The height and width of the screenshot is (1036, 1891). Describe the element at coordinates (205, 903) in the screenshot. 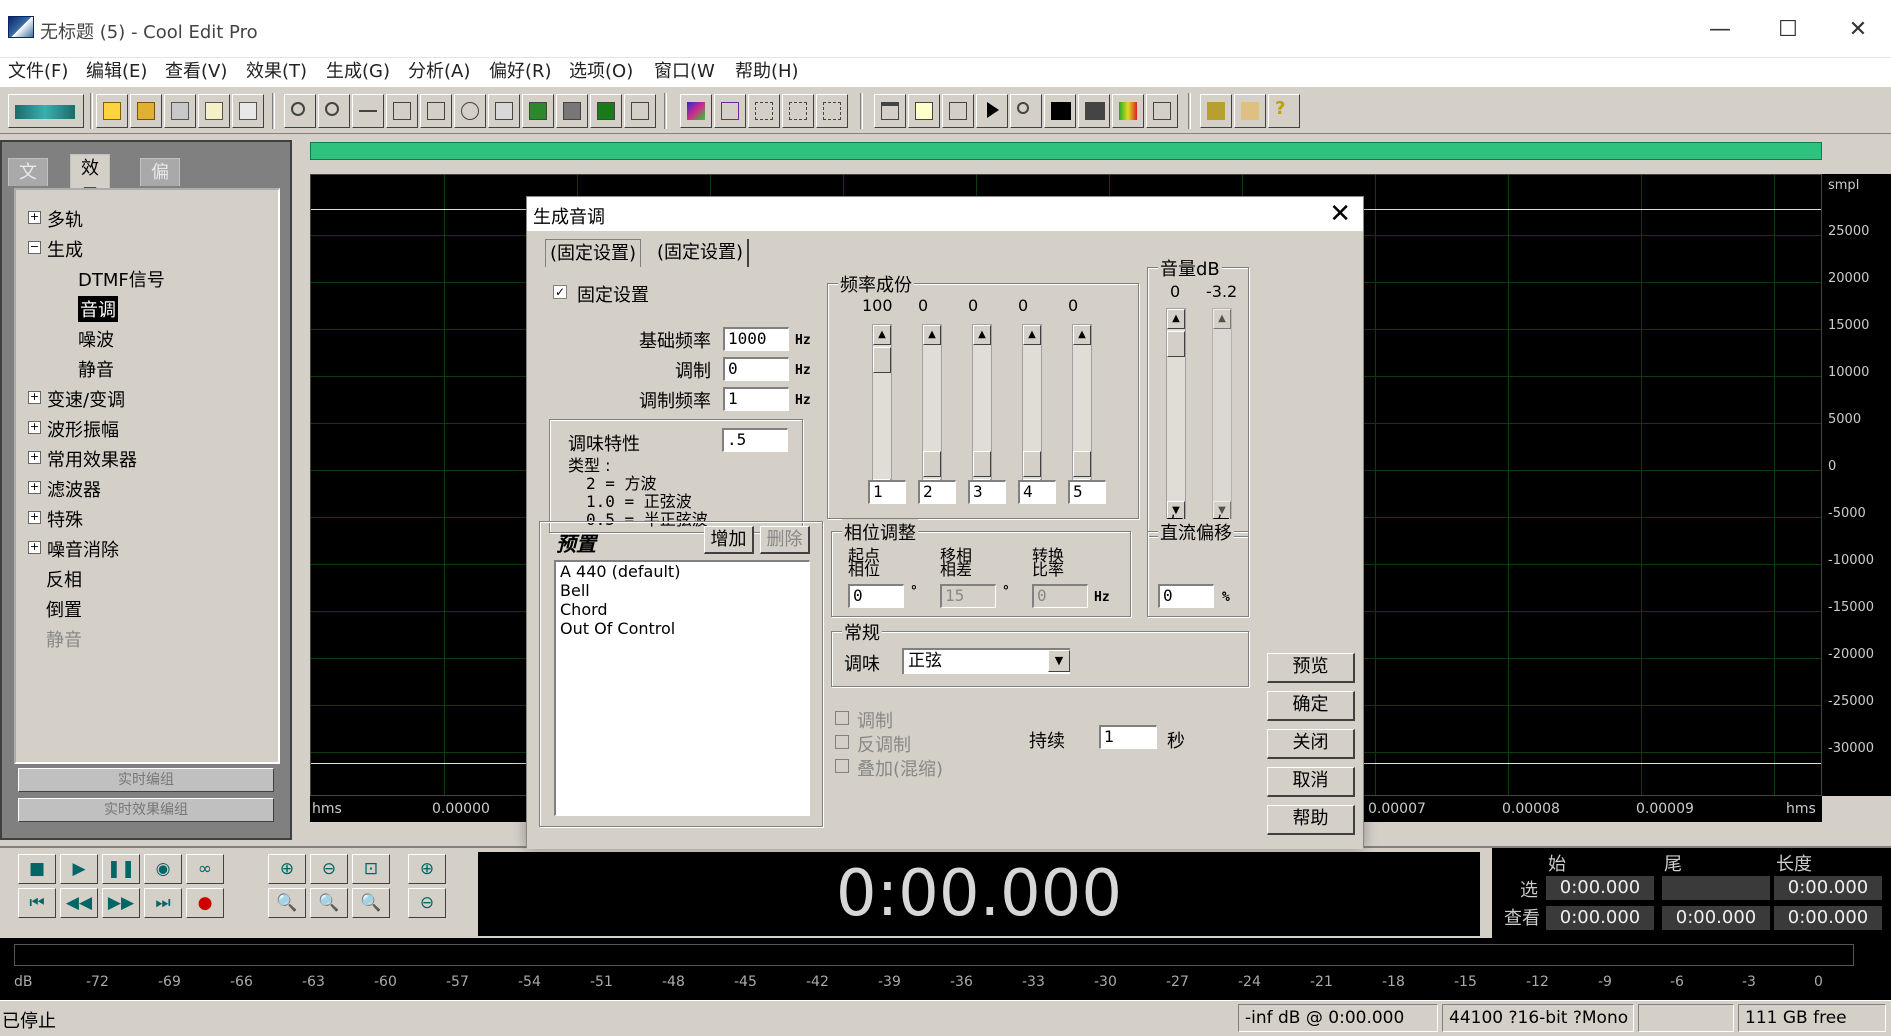

I see `record-button: ●` at that location.